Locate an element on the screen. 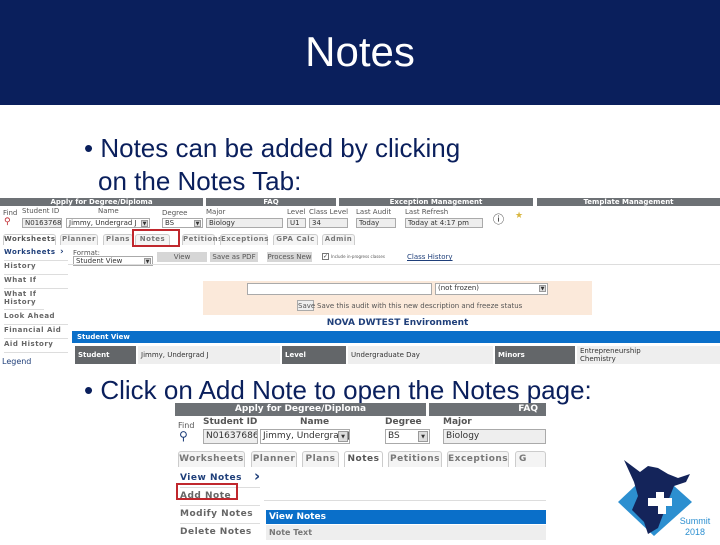 The height and width of the screenshot is (545, 720). environment-label: NOVA DWTEST Environment is located at coordinates (397, 323).